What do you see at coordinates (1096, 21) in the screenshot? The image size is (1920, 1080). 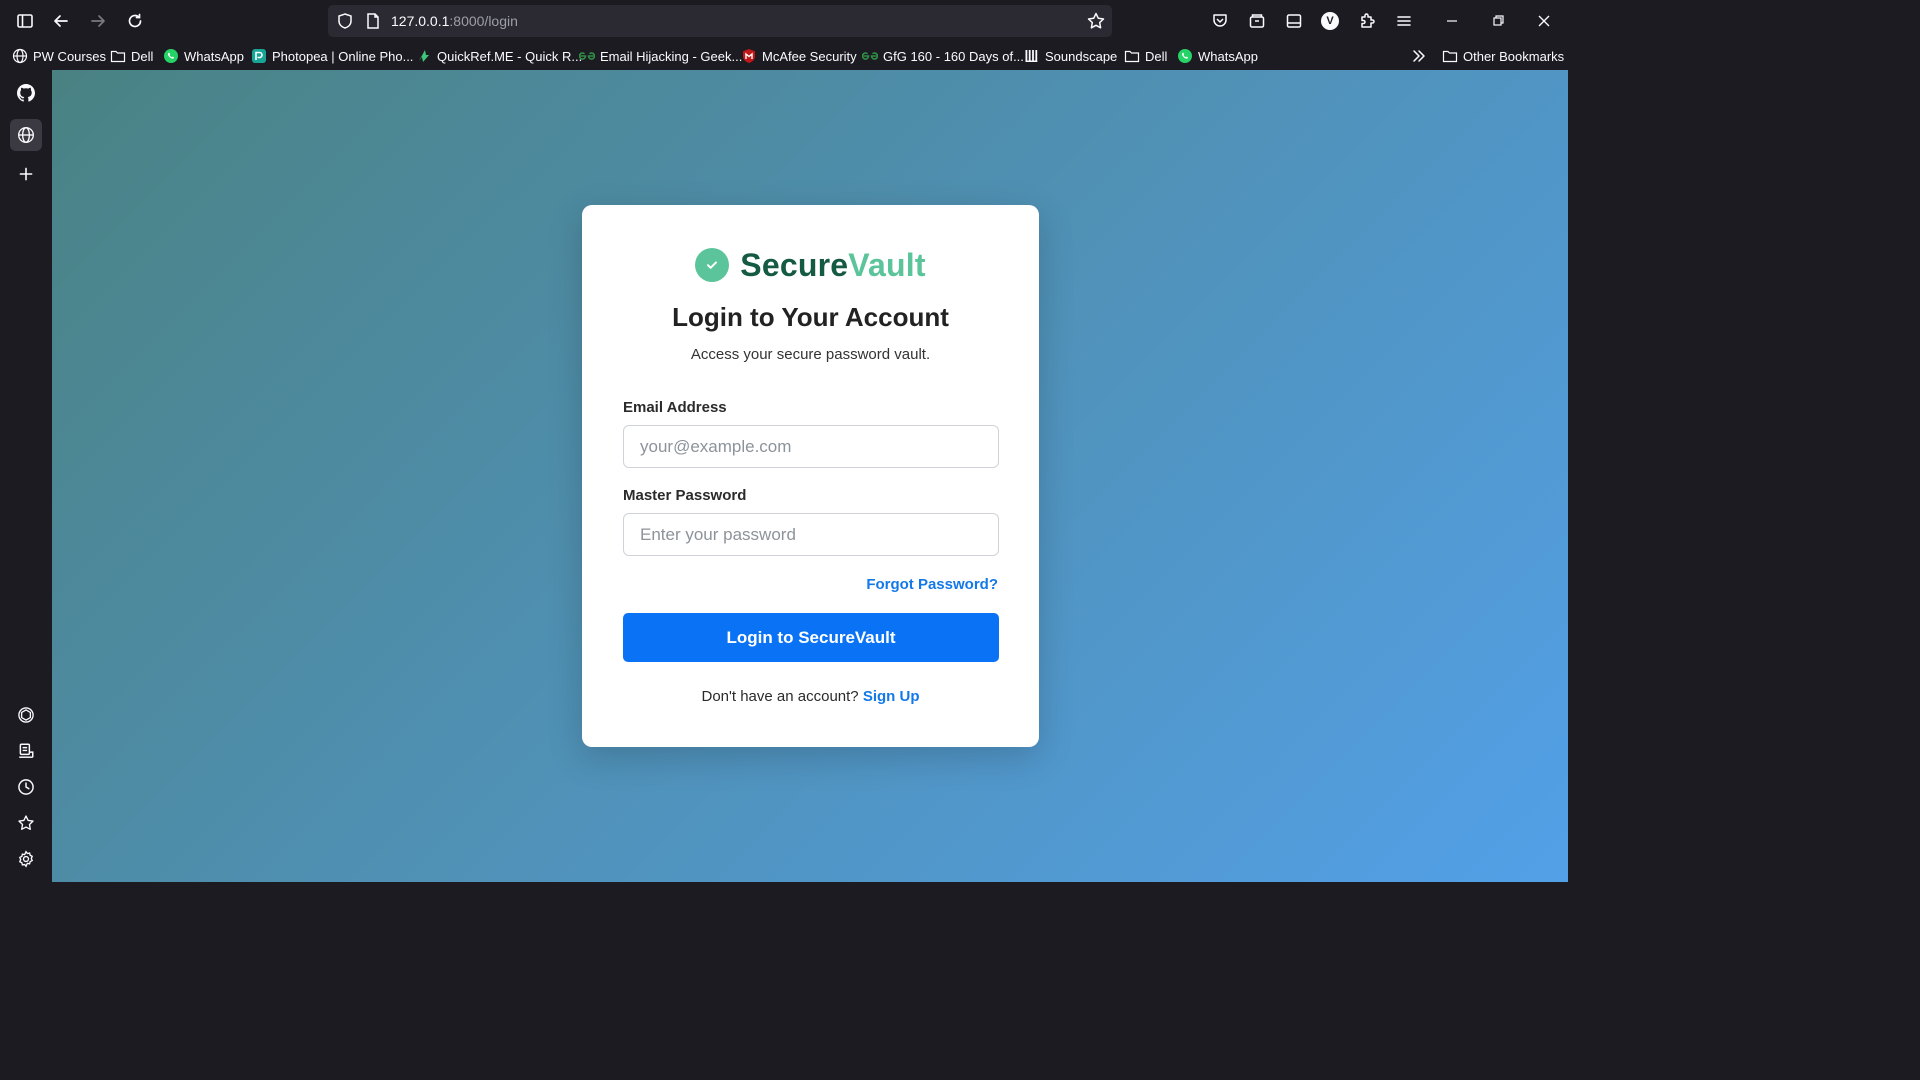 I see `bookmark-star-icon` at bounding box center [1096, 21].